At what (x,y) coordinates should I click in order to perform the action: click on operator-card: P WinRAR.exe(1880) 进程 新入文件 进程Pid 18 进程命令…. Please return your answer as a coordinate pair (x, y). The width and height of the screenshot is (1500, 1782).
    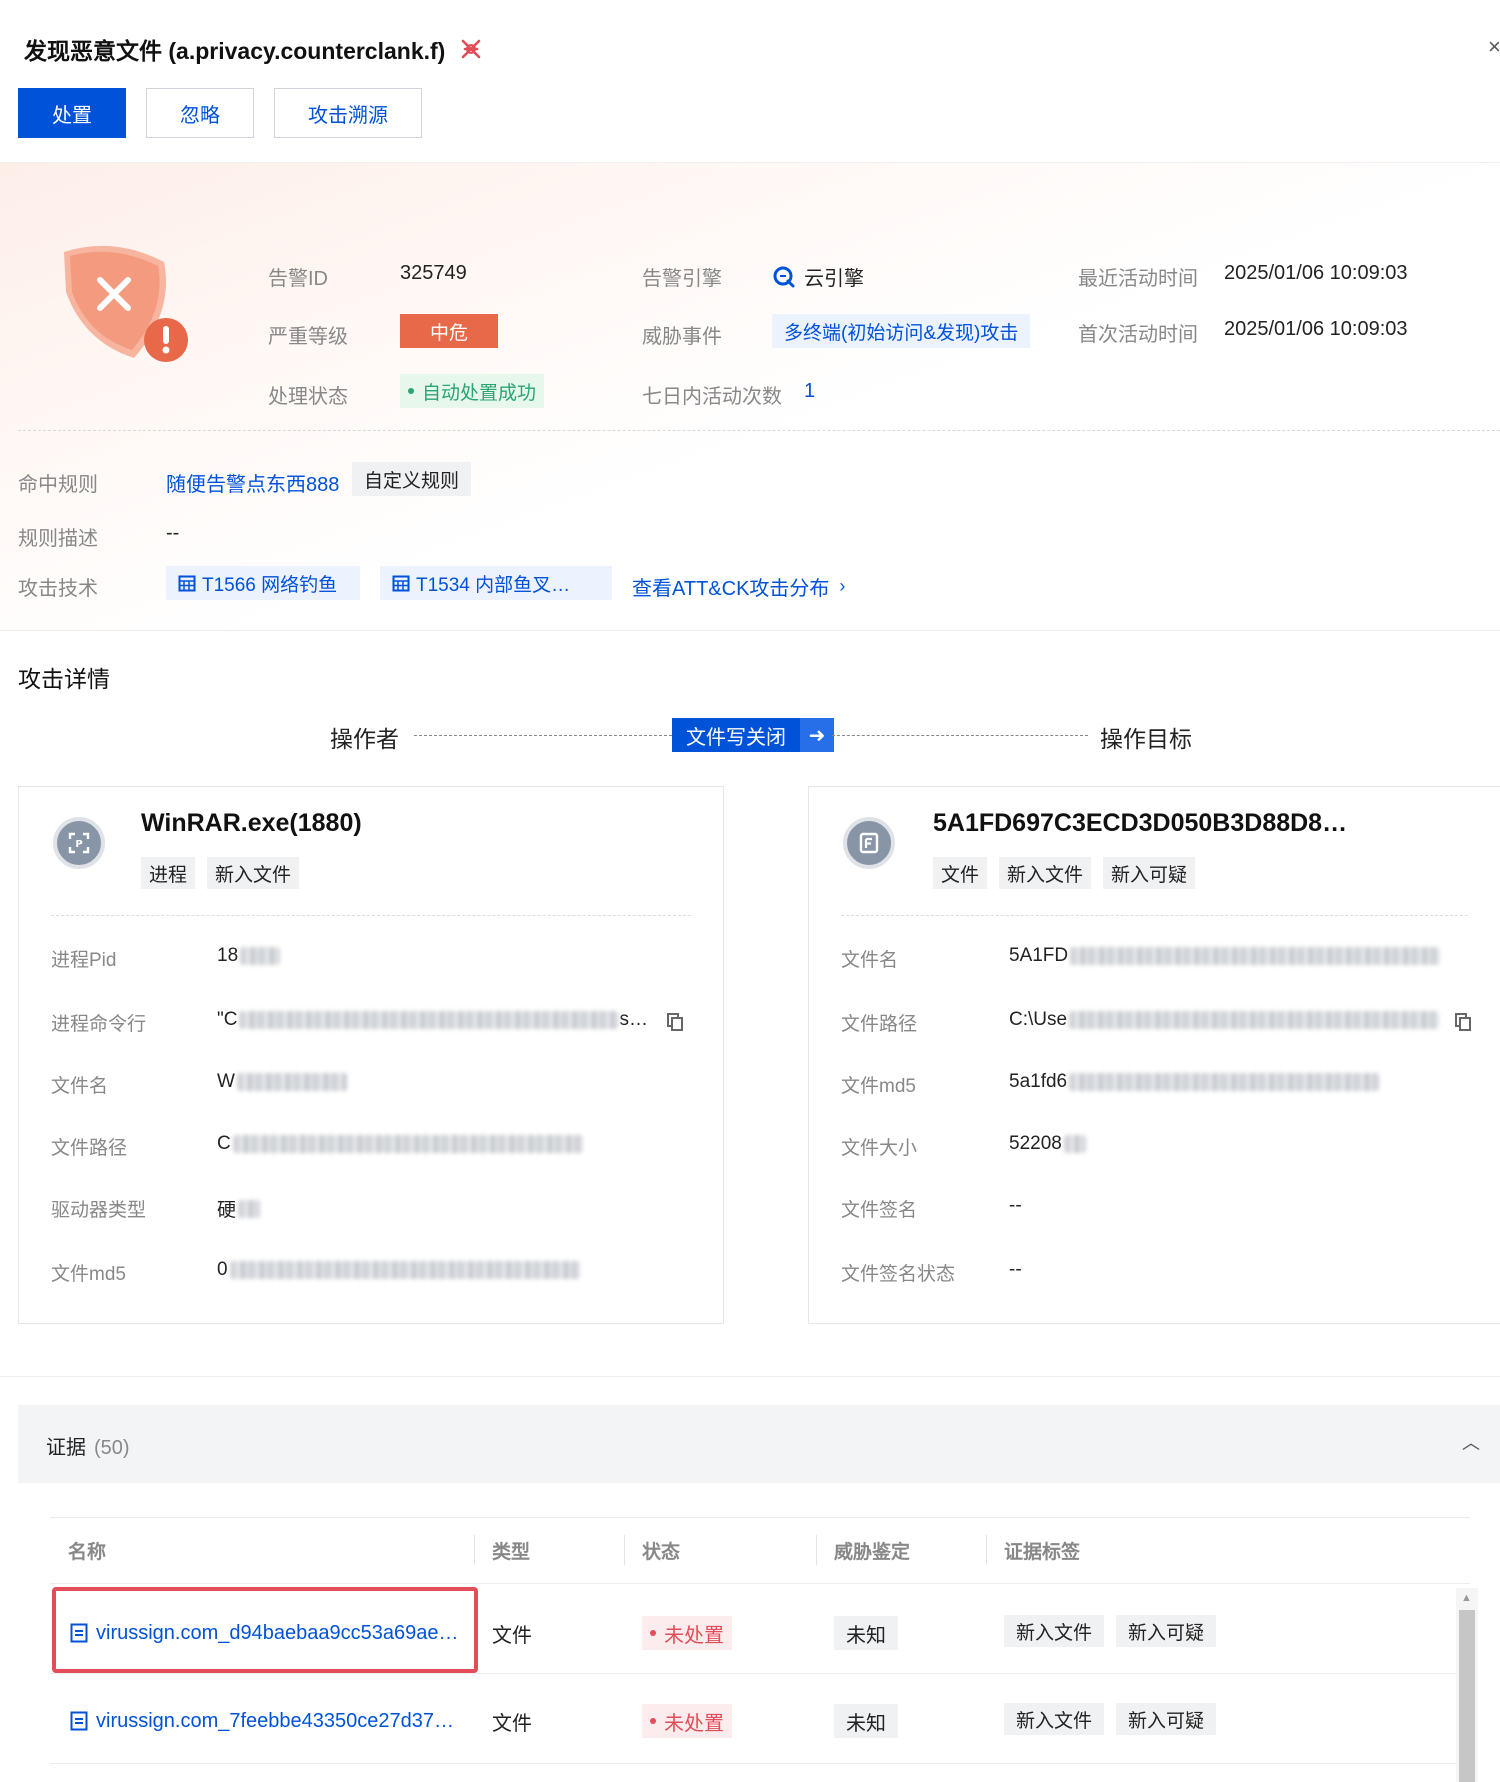
    Looking at the image, I should click on (371, 1055).